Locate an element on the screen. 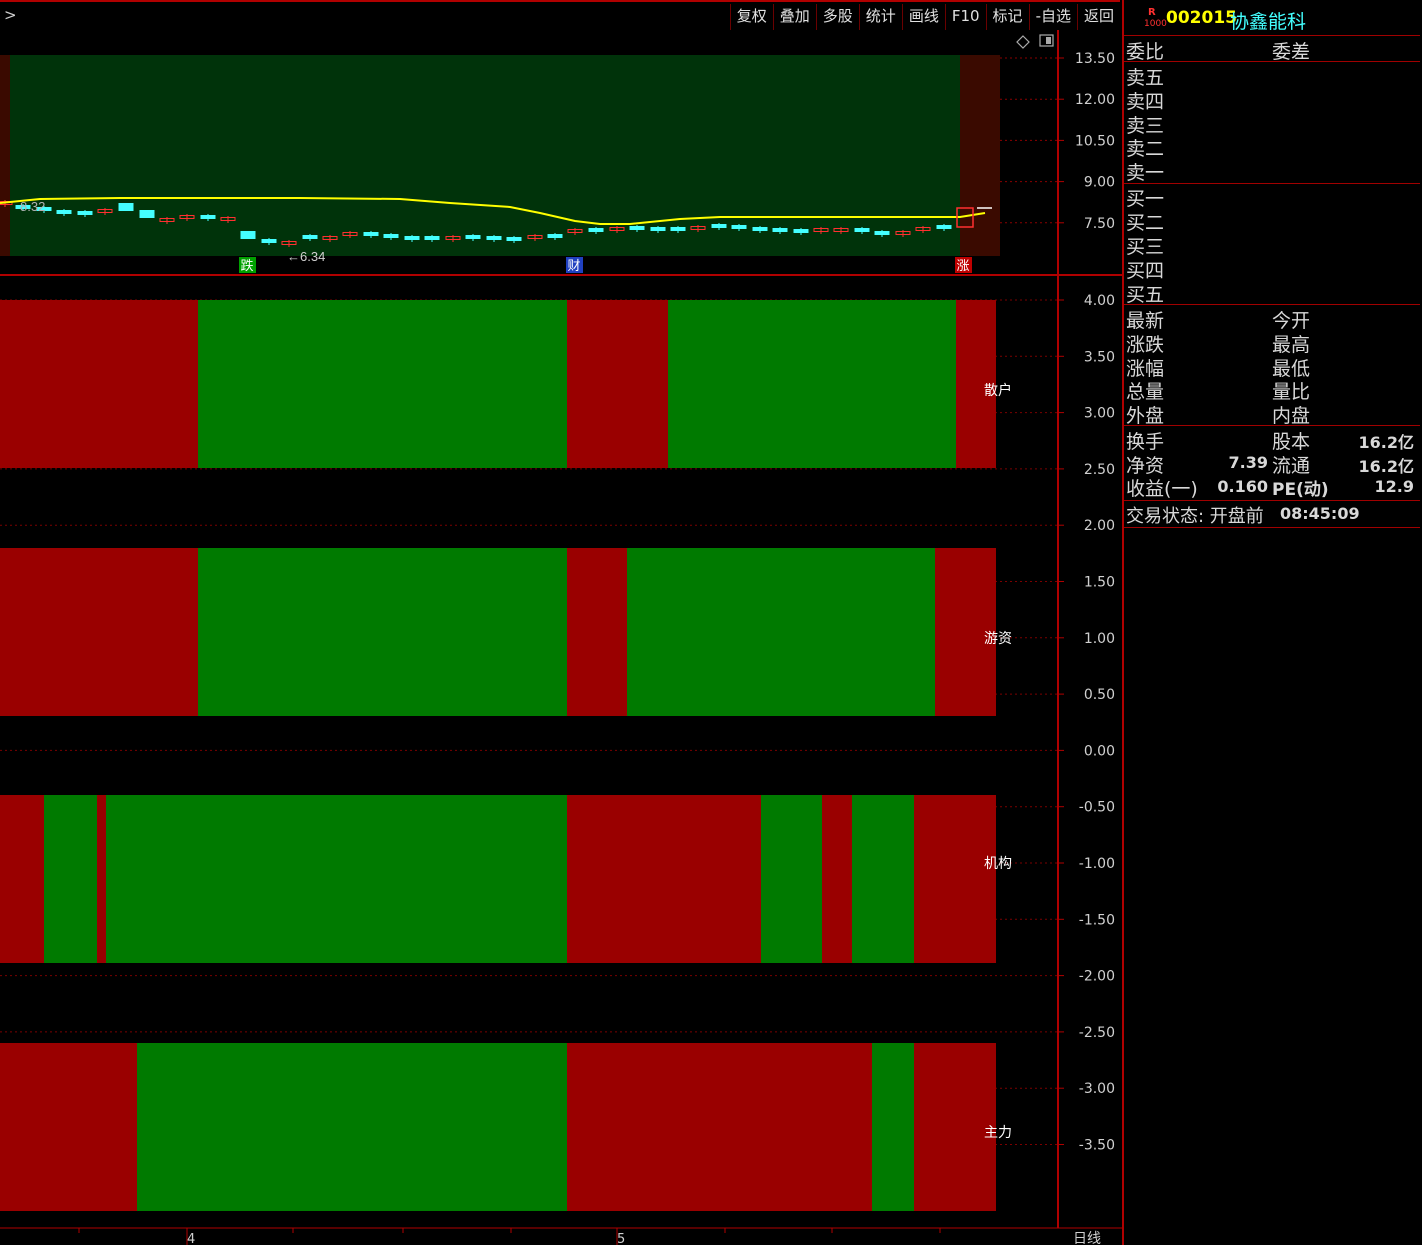 The height and width of the screenshot is (1245, 1422). sep-stats is located at coordinates (1272, 425).